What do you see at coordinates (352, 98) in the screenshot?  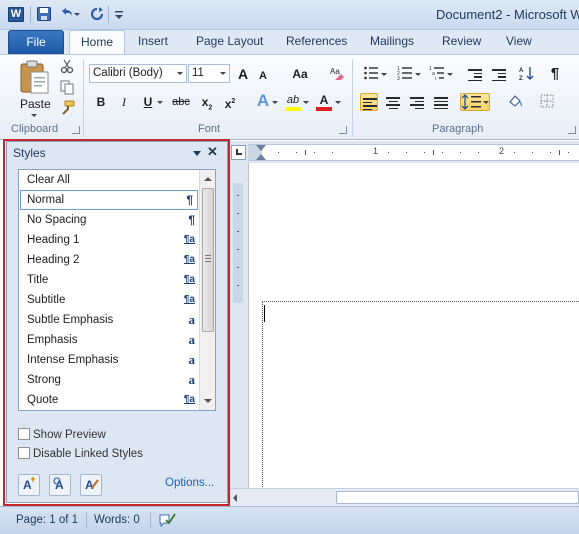 I see `group-separator` at bounding box center [352, 98].